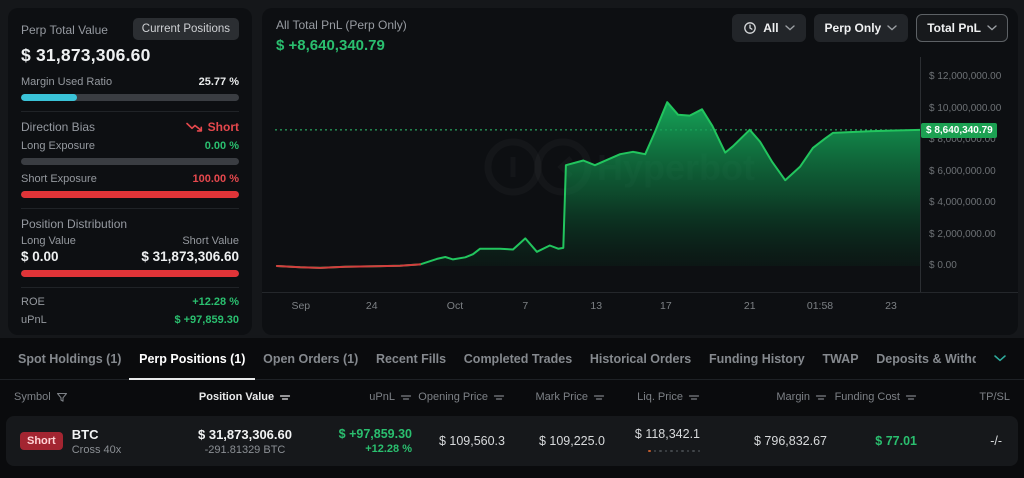 This screenshot has height=478, width=1024. Describe the element at coordinates (371, 306) in the screenshot. I see `x-axis-label: 24` at that location.